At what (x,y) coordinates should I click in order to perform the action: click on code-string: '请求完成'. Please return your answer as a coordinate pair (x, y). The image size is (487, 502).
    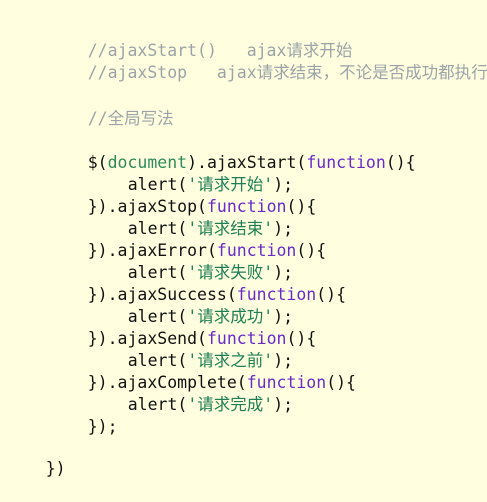
    Looking at the image, I should click on (230, 404).